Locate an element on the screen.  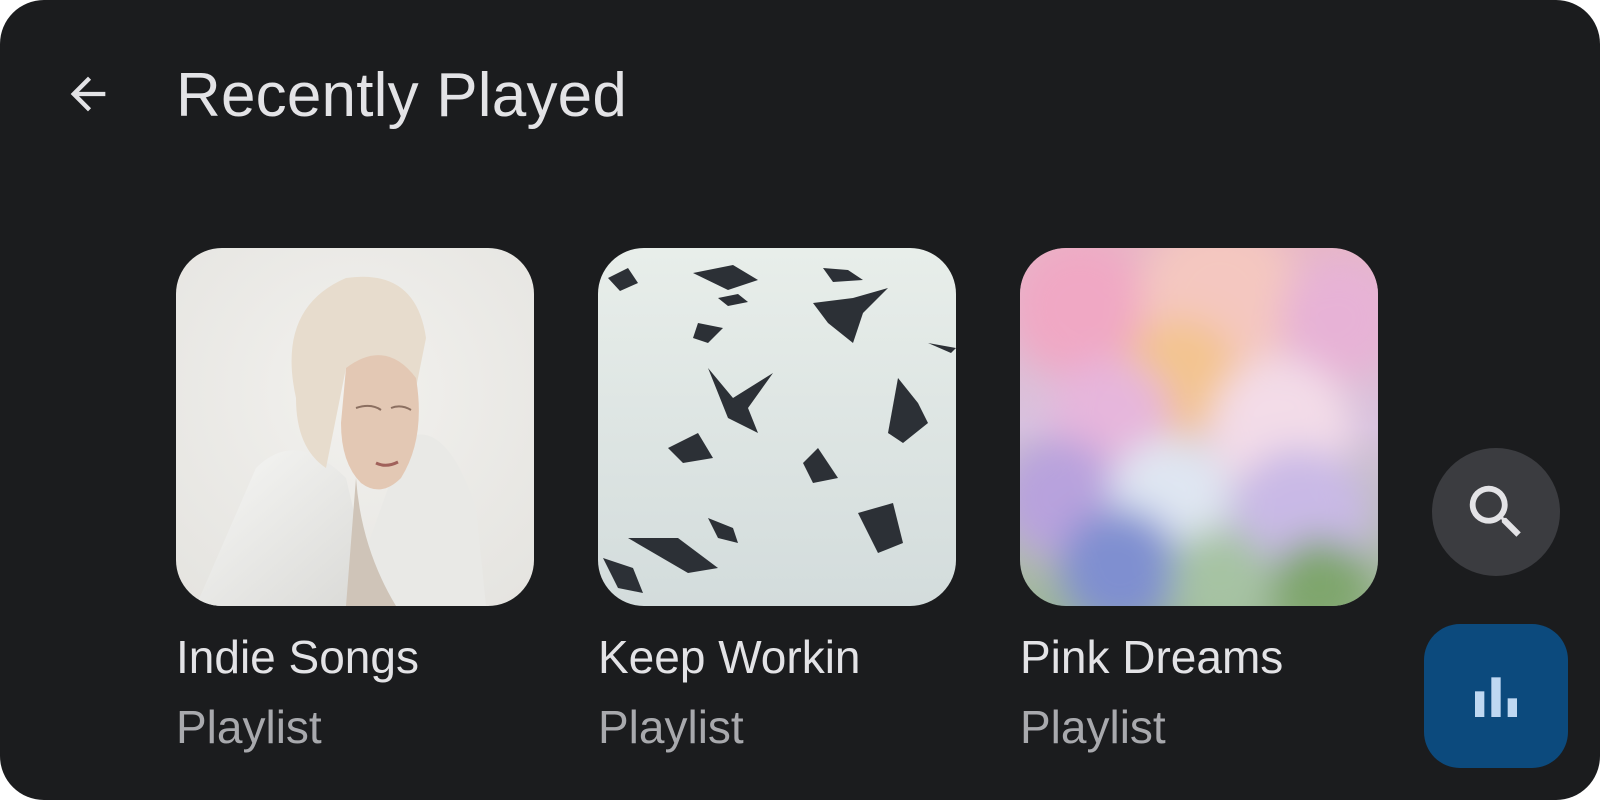
now-playing-button is located at coordinates (1496, 696).